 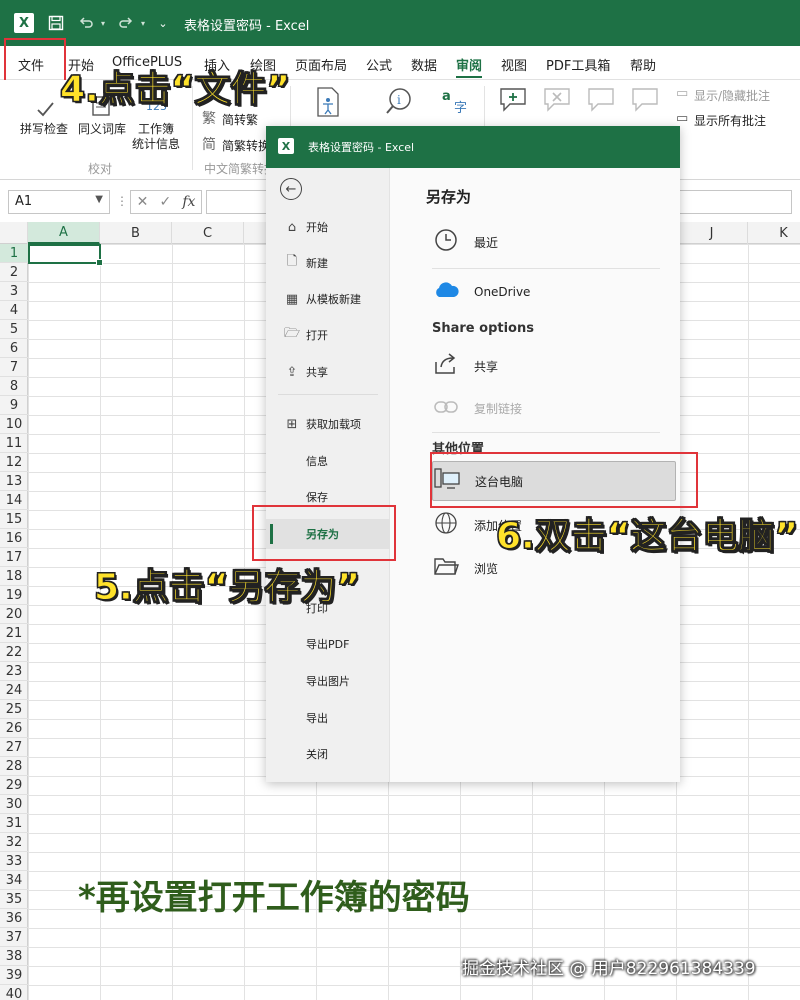 I want to click on row-header: 11, so click(x=14, y=443).